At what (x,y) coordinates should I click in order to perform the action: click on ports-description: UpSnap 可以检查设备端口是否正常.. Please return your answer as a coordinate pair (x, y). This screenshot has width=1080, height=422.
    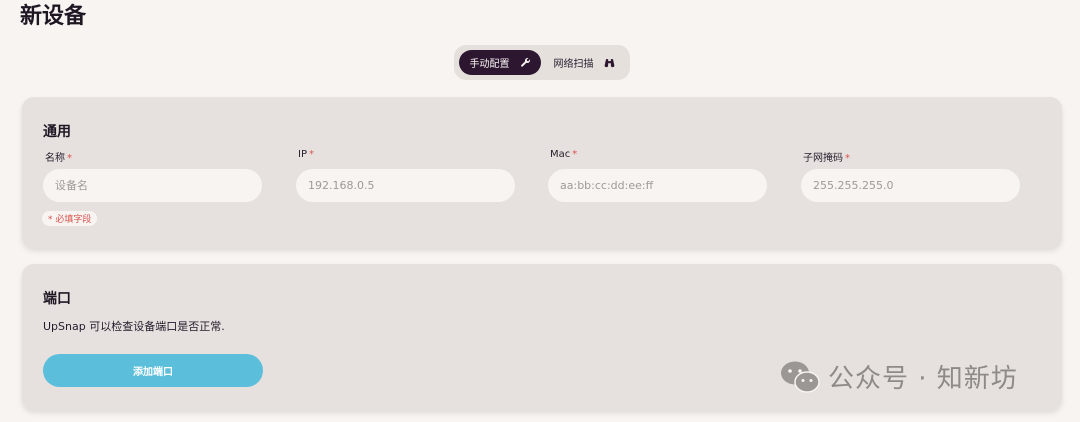
    Looking at the image, I should click on (134, 326).